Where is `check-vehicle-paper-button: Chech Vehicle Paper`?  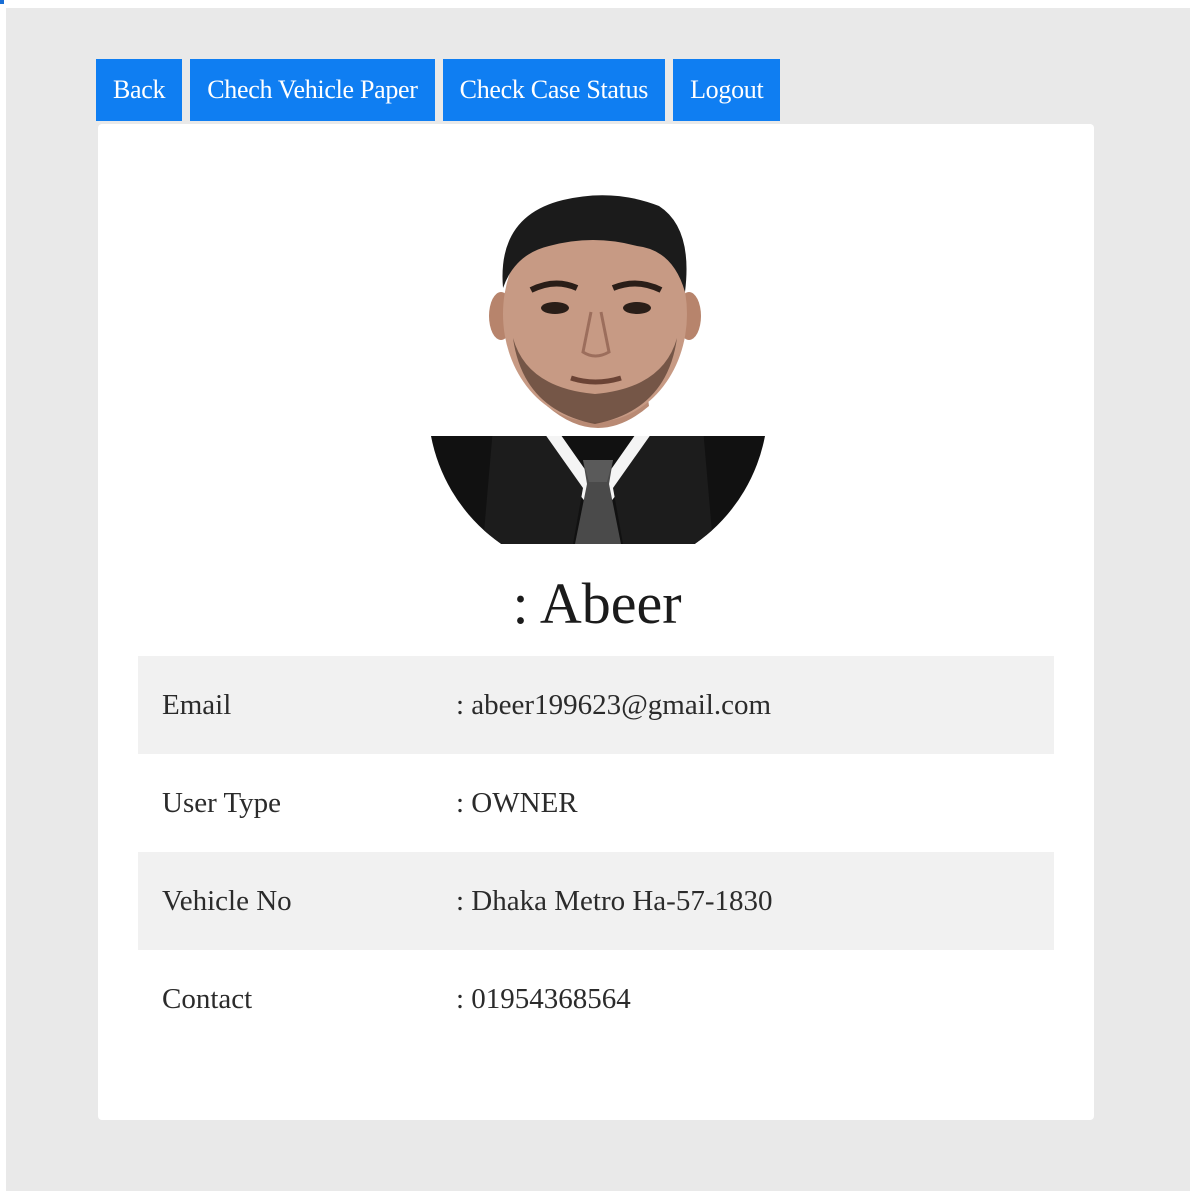
check-vehicle-paper-button: Chech Vehicle Paper is located at coordinates (312, 90).